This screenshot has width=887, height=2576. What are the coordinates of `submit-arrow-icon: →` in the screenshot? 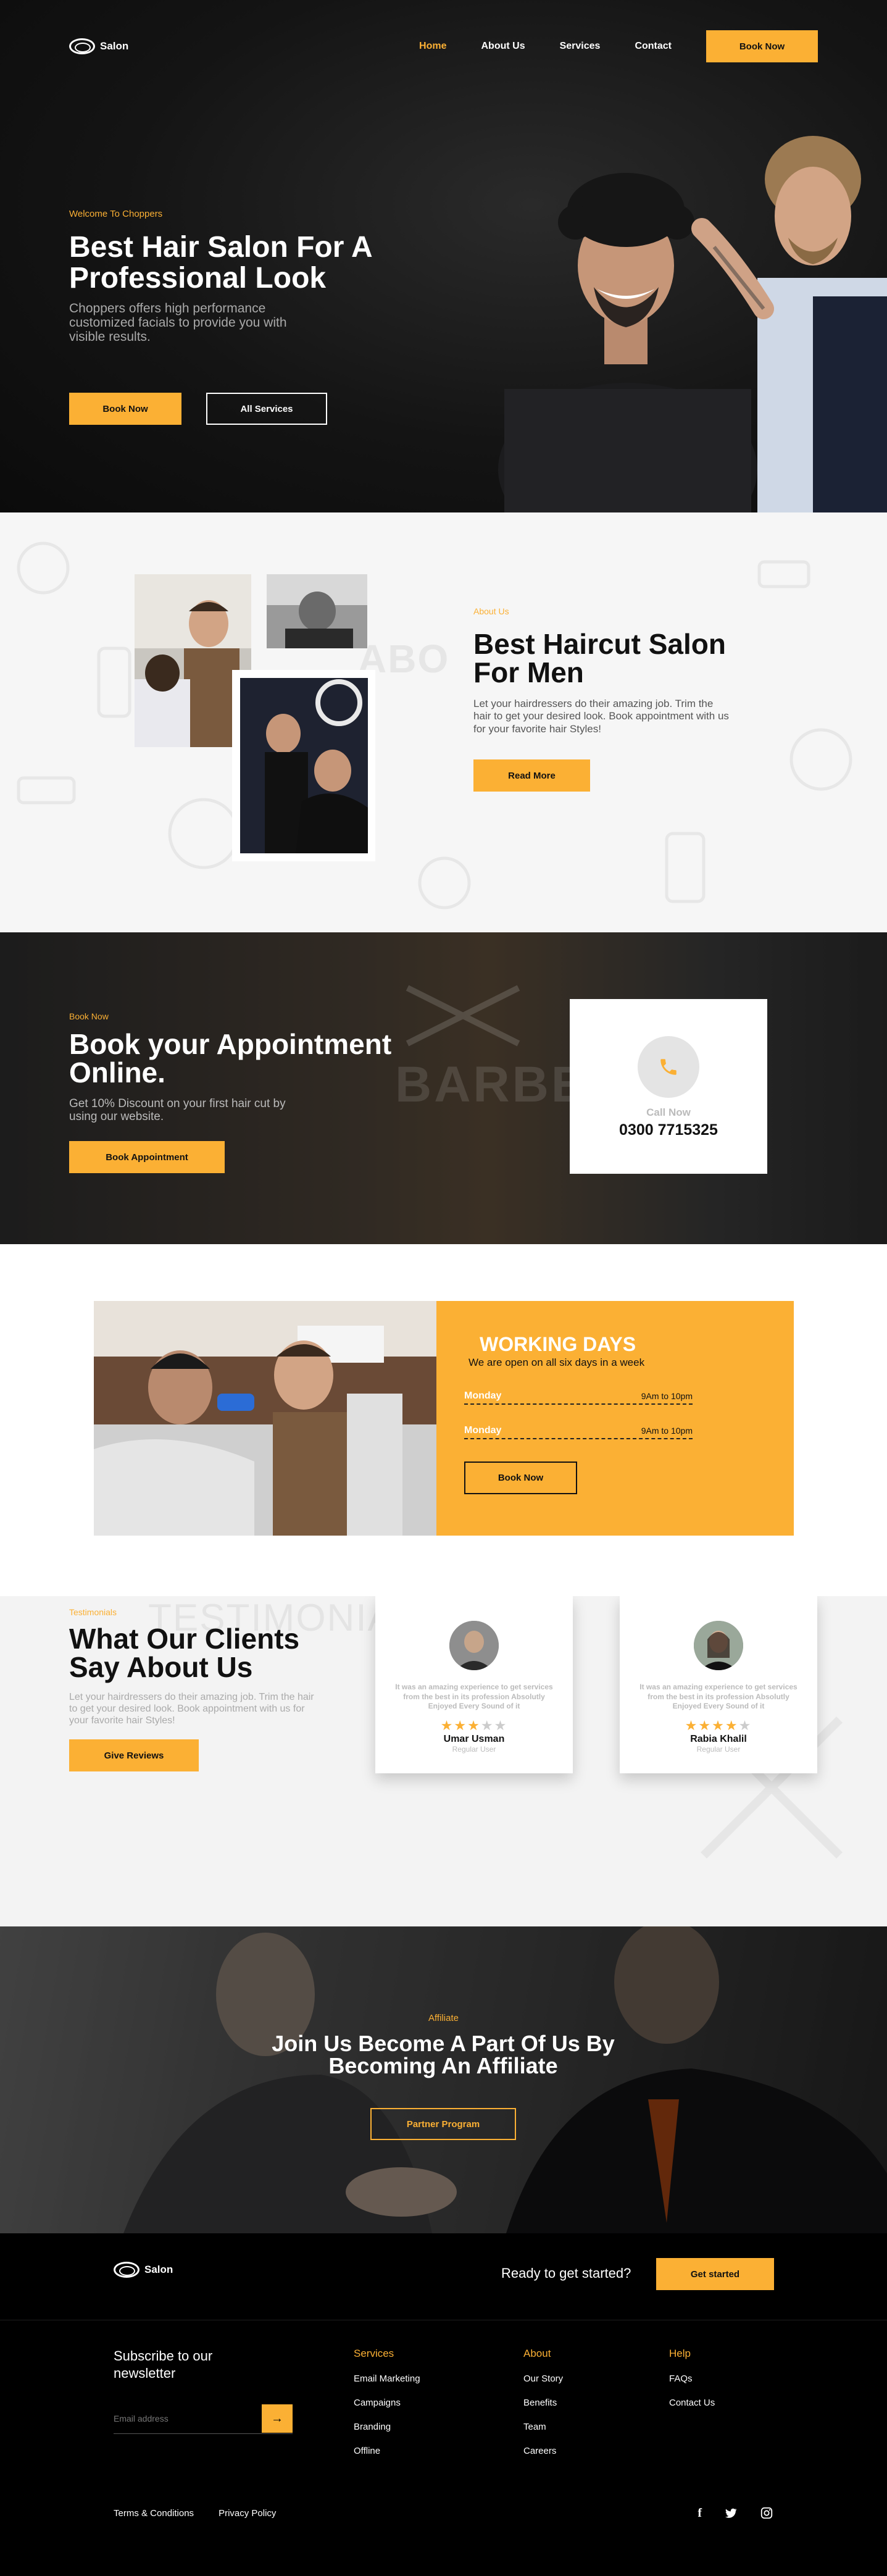 It's located at (277, 2419).